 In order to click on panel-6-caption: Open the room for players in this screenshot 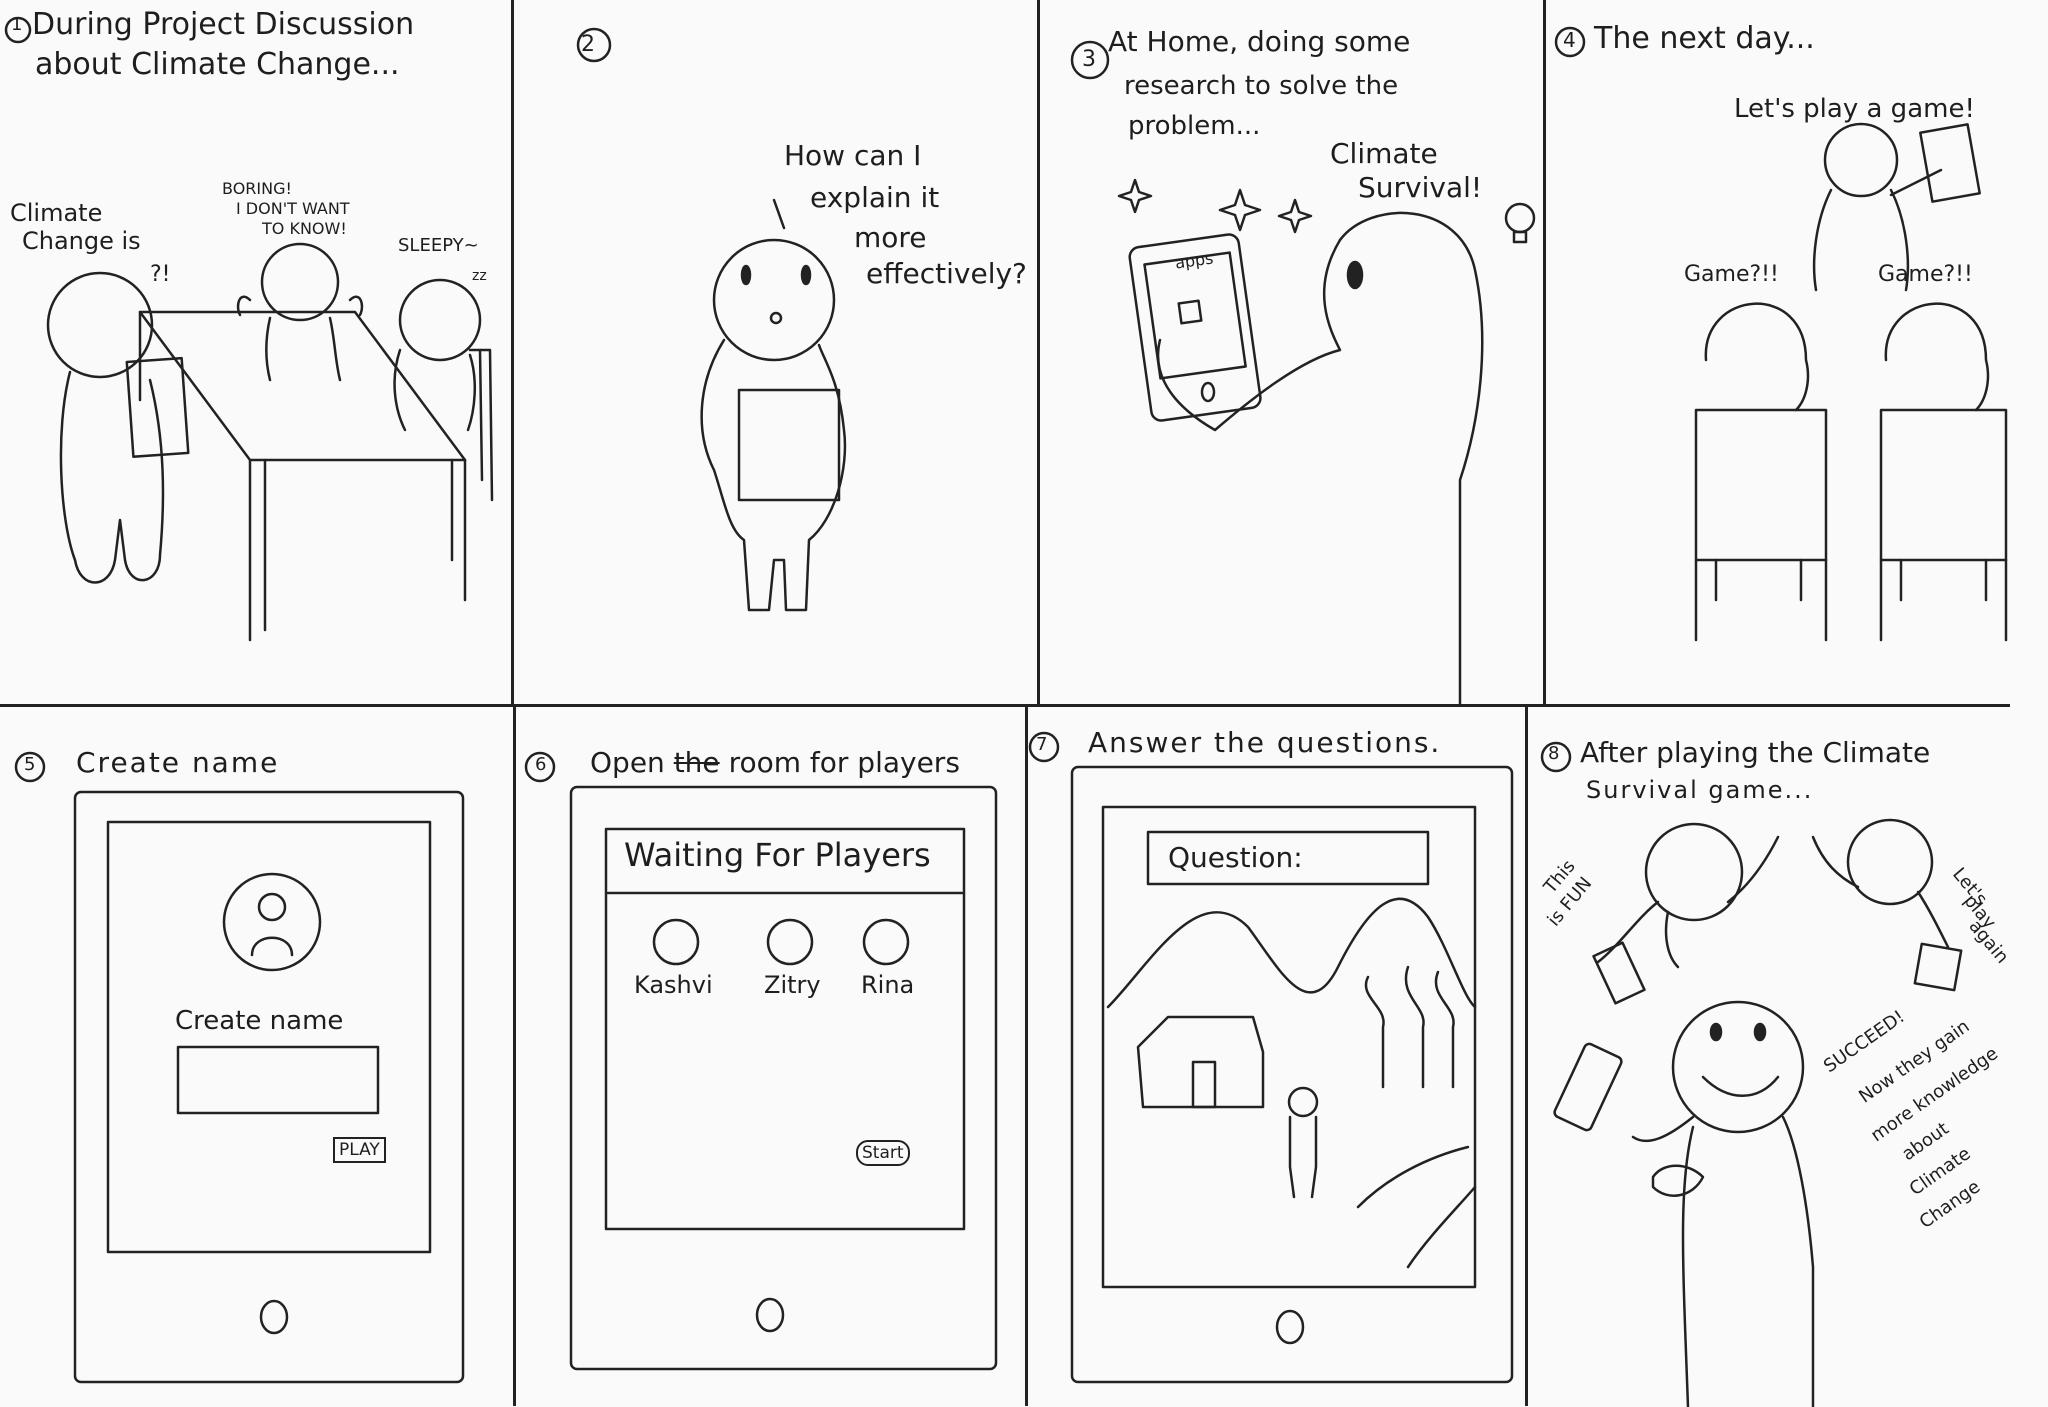, I will do `click(775, 762)`.